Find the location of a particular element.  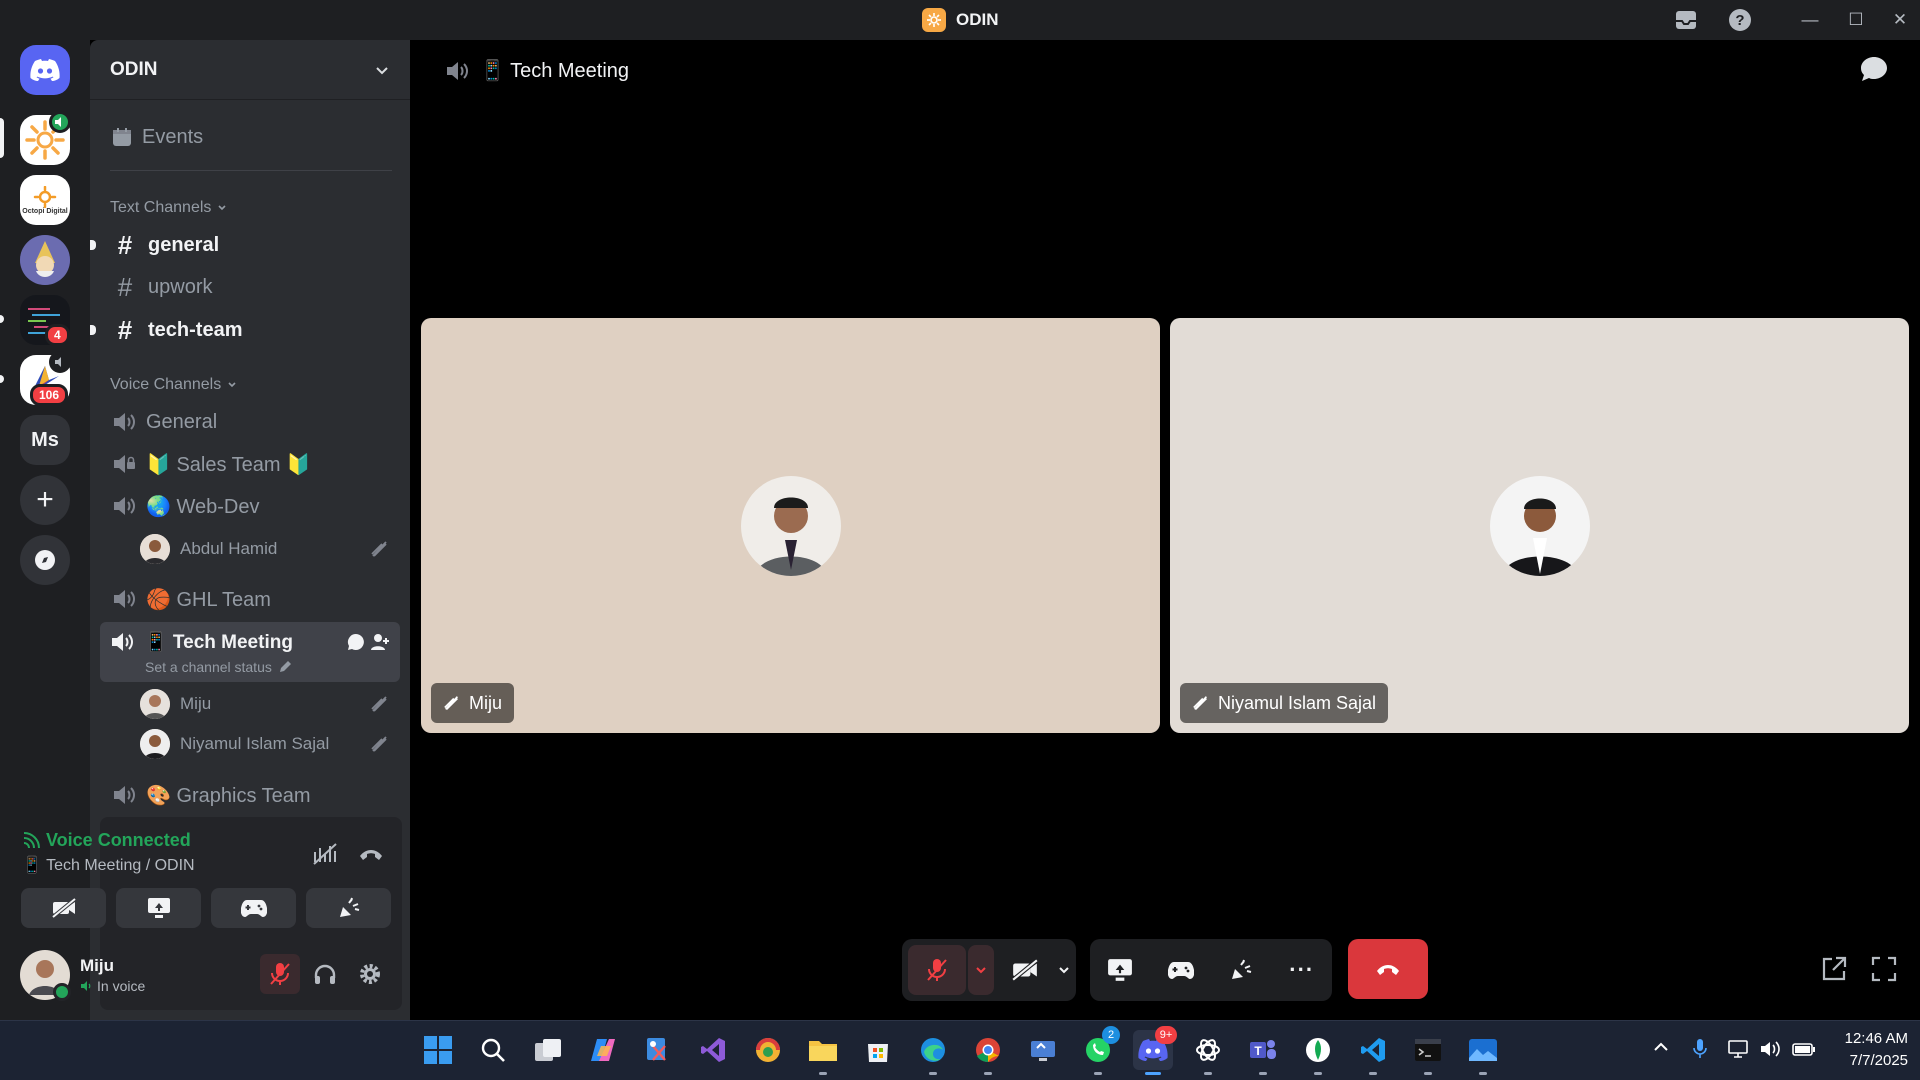

voice-user-abdul-hamid: Abdul Hamid is located at coordinates (270, 549).